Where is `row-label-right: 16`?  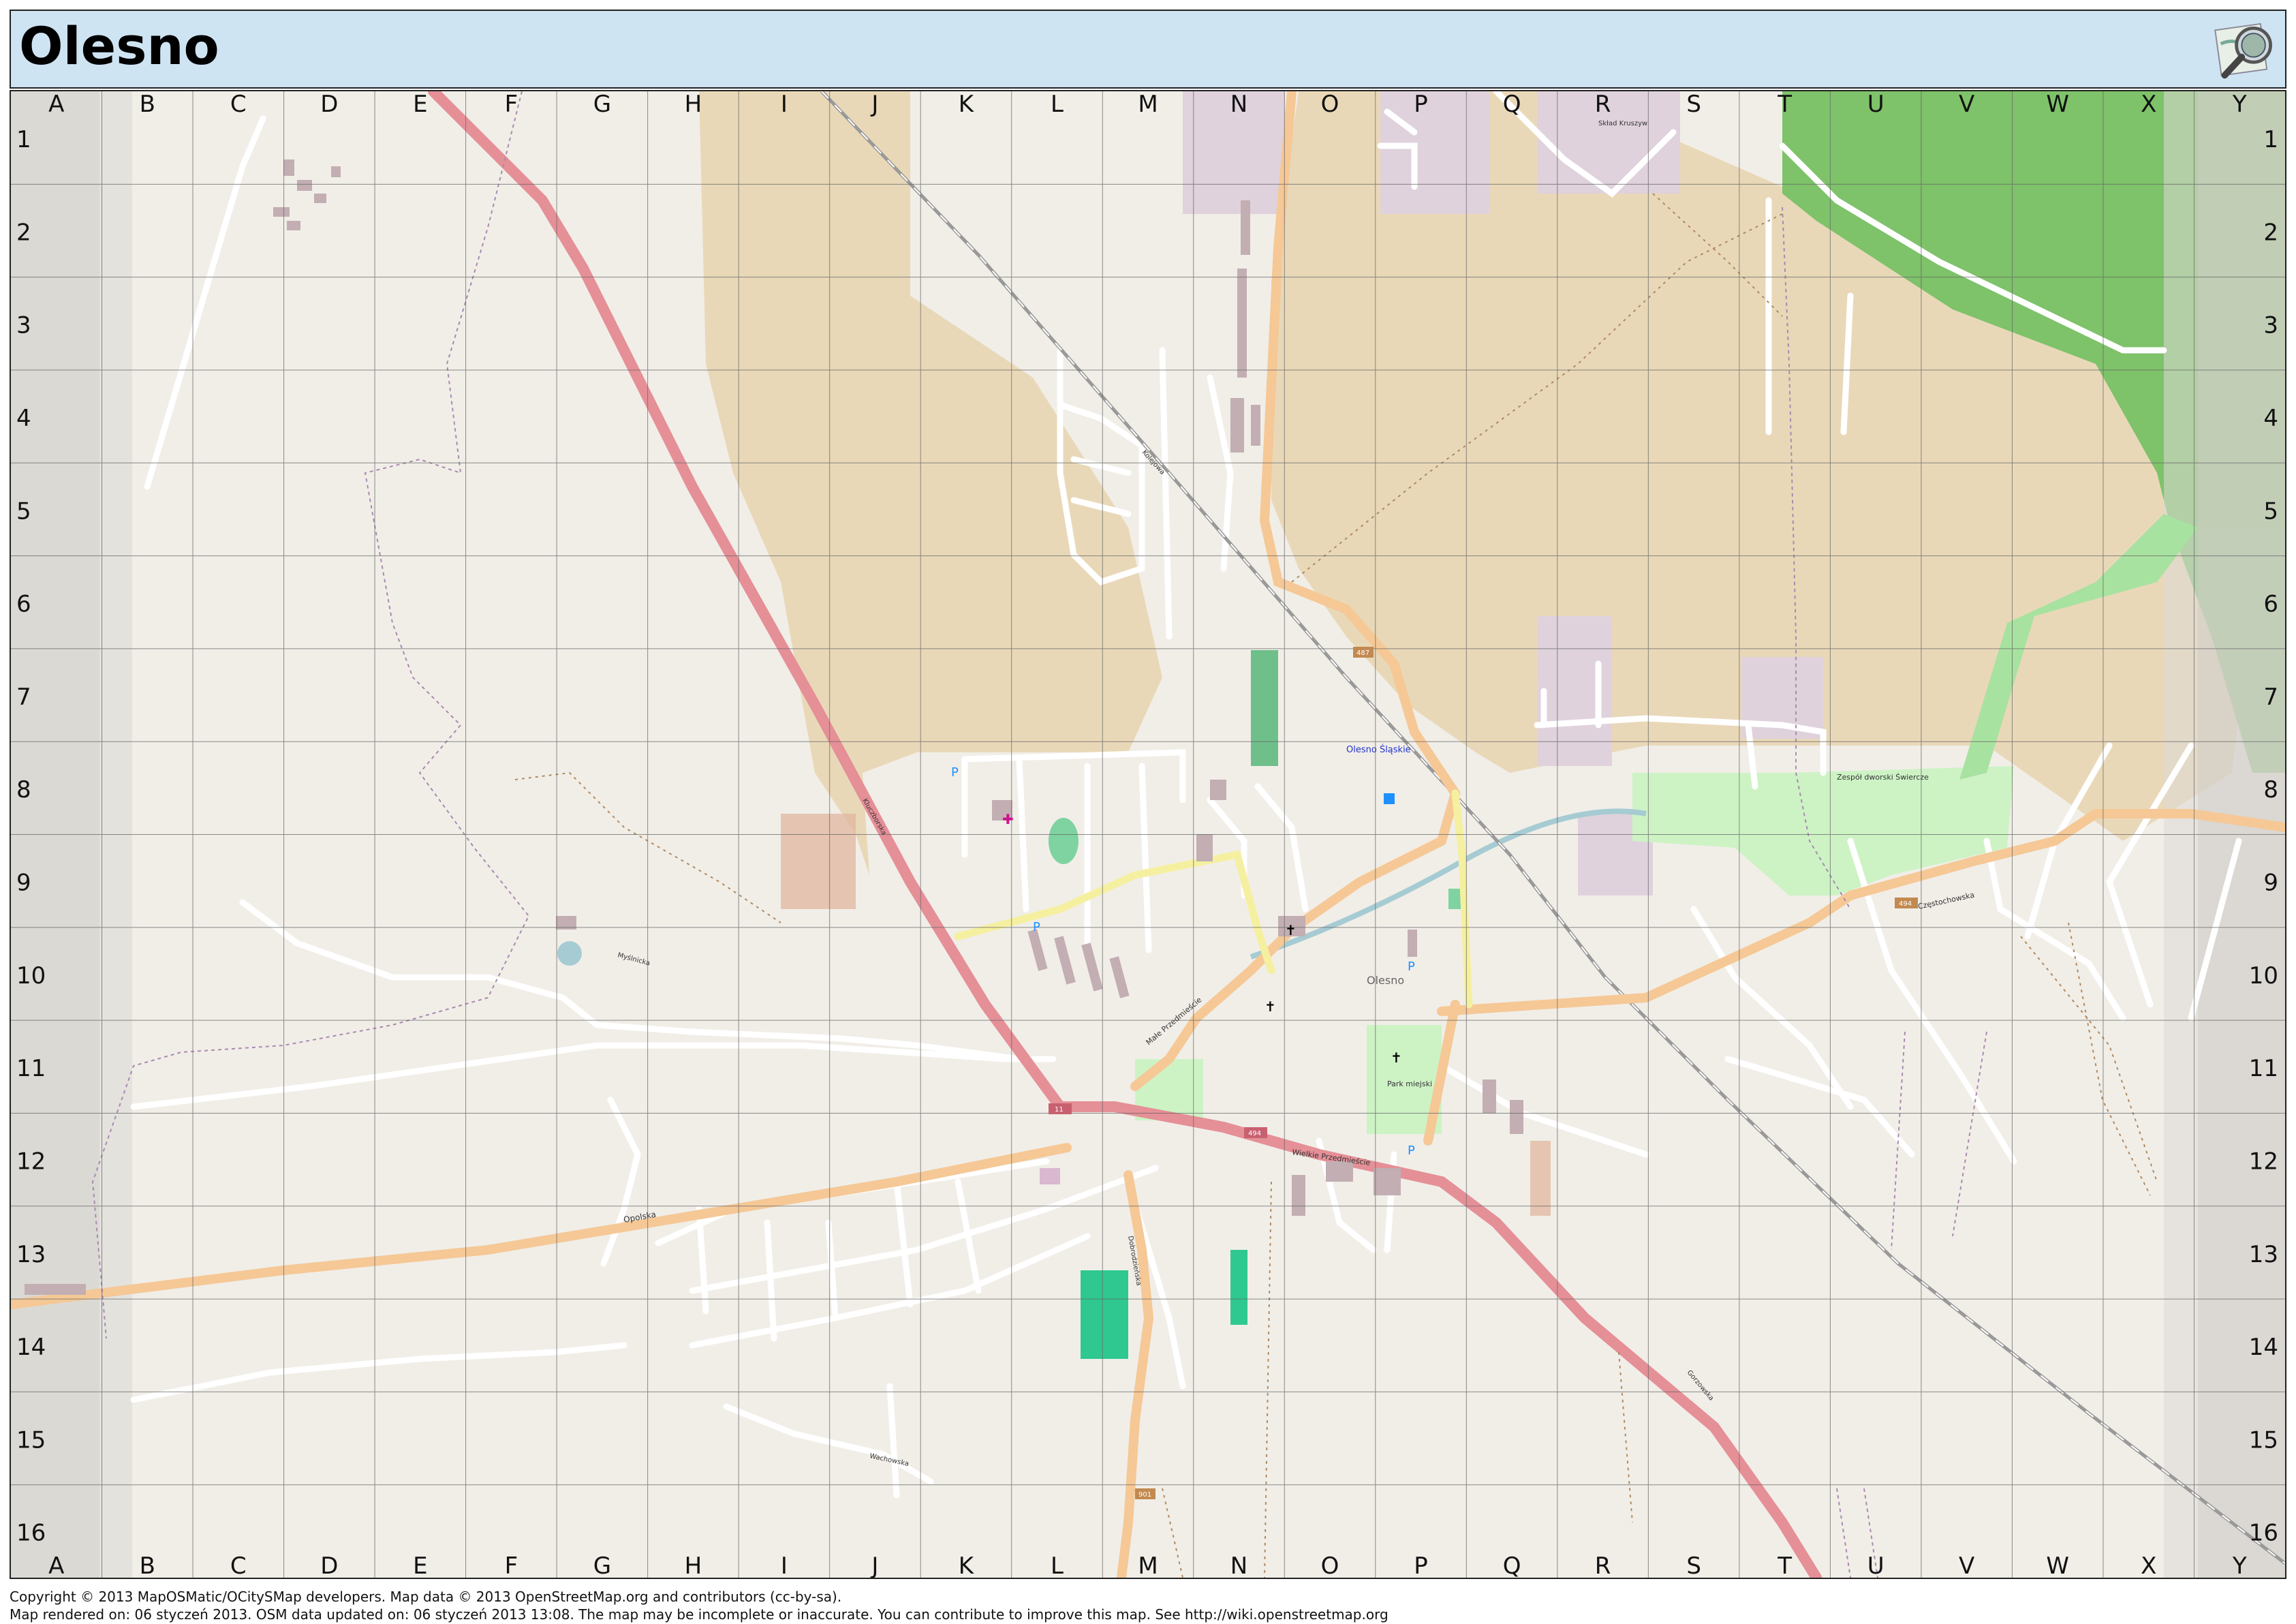
row-label-right: 16 is located at coordinates (2264, 1533).